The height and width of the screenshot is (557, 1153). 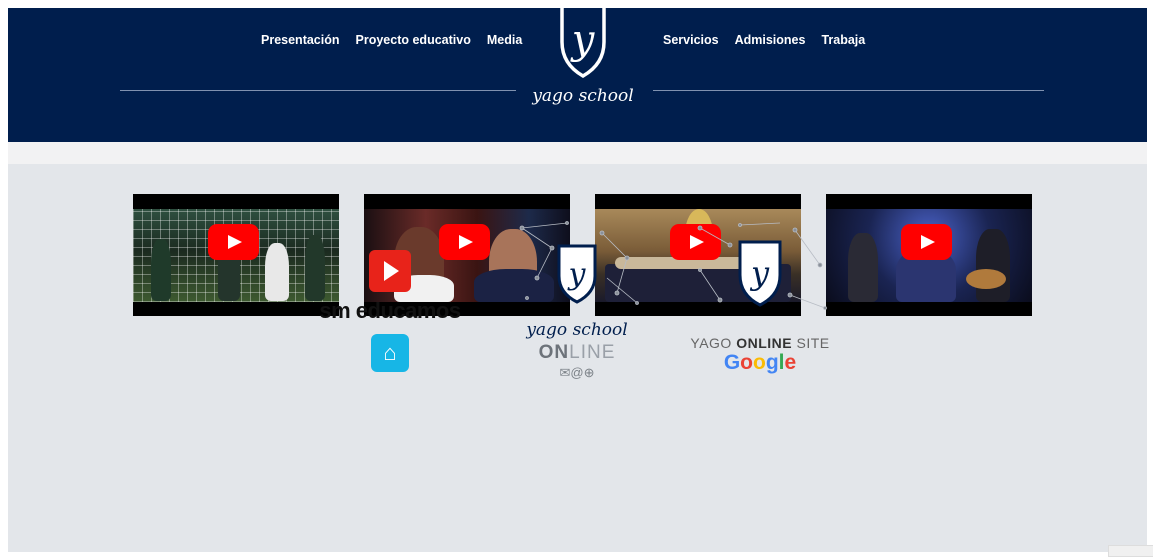 What do you see at coordinates (592, 352) in the screenshot?
I see `online-line: LINE` at bounding box center [592, 352].